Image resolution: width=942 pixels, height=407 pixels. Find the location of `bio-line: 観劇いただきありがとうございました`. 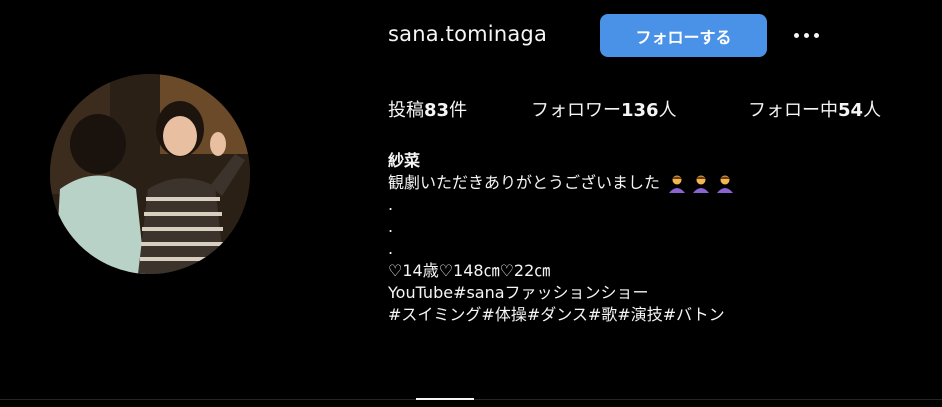

bio-line: 観劇いただきありがとうございました is located at coordinates (563, 183).